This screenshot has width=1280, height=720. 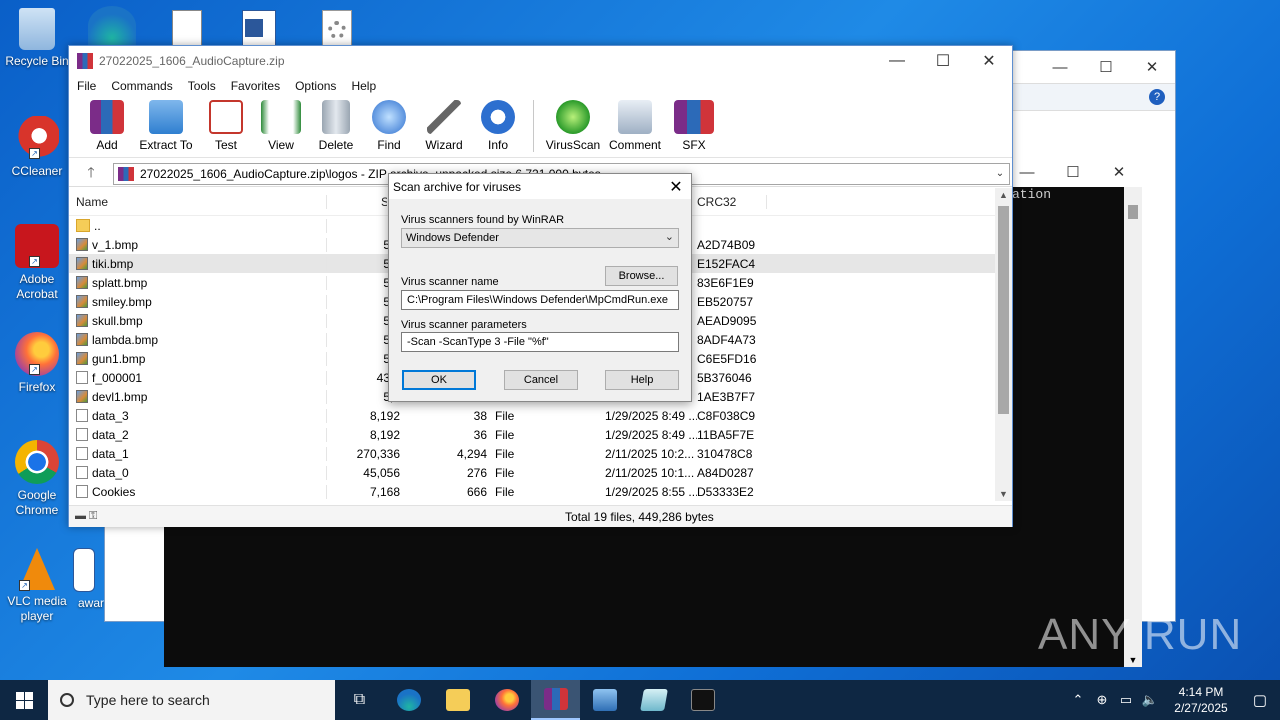 I want to click on ok-button: OK, so click(x=439, y=380).